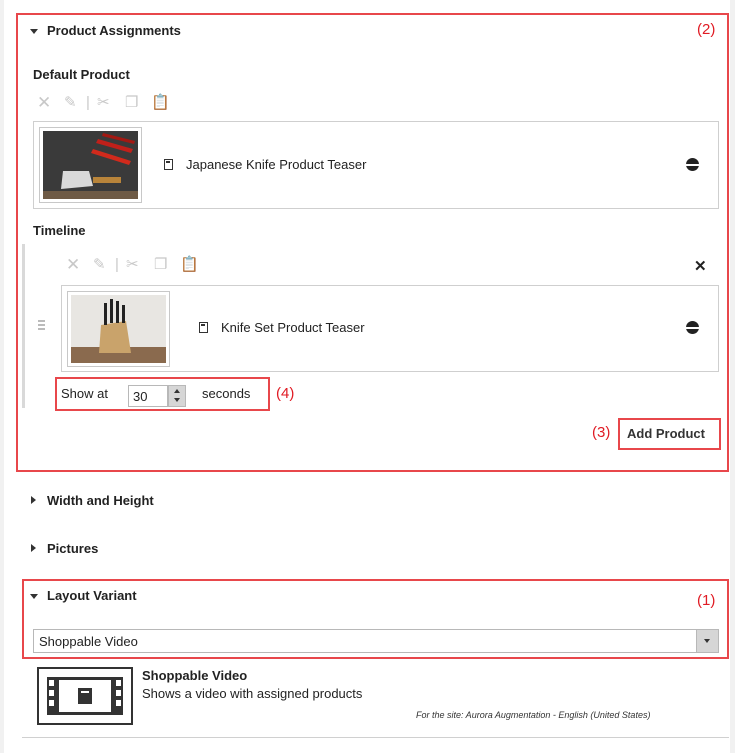  Describe the element at coordinates (85, 696) in the screenshot. I see `video-layout-icon` at that location.